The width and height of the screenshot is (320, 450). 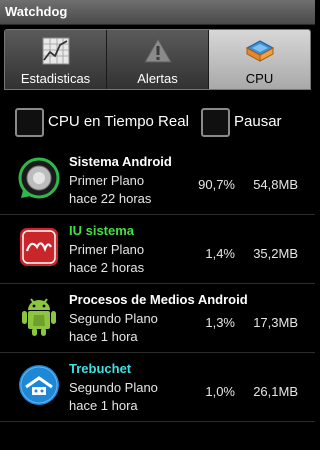 What do you see at coordinates (275, 391) in the screenshot?
I see `process-memory: 26,1MB` at bounding box center [275, 391].